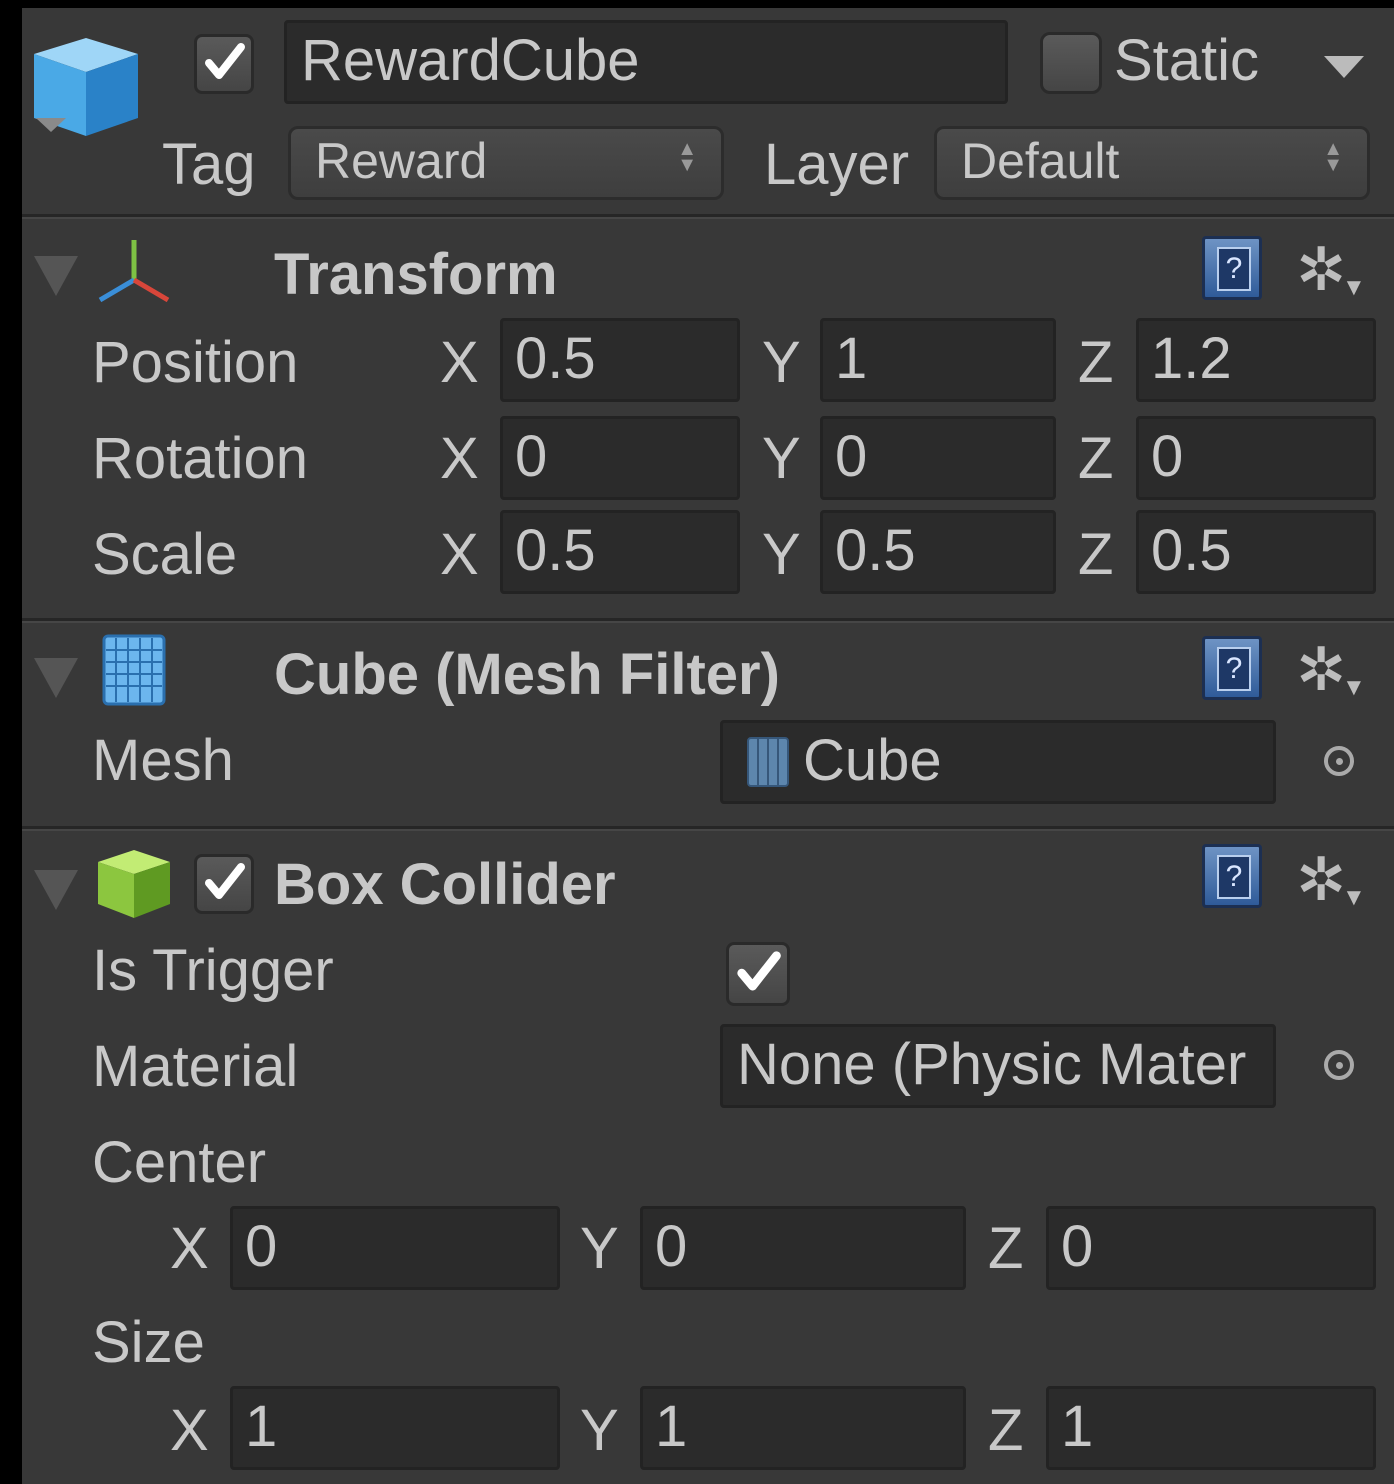 Image resolution: width=1394 pixels, height=1484 pixels. Describe the element at coordinates (401, 161) in the screenshot. I see `tag-dropdown-value: Reward` at that location.